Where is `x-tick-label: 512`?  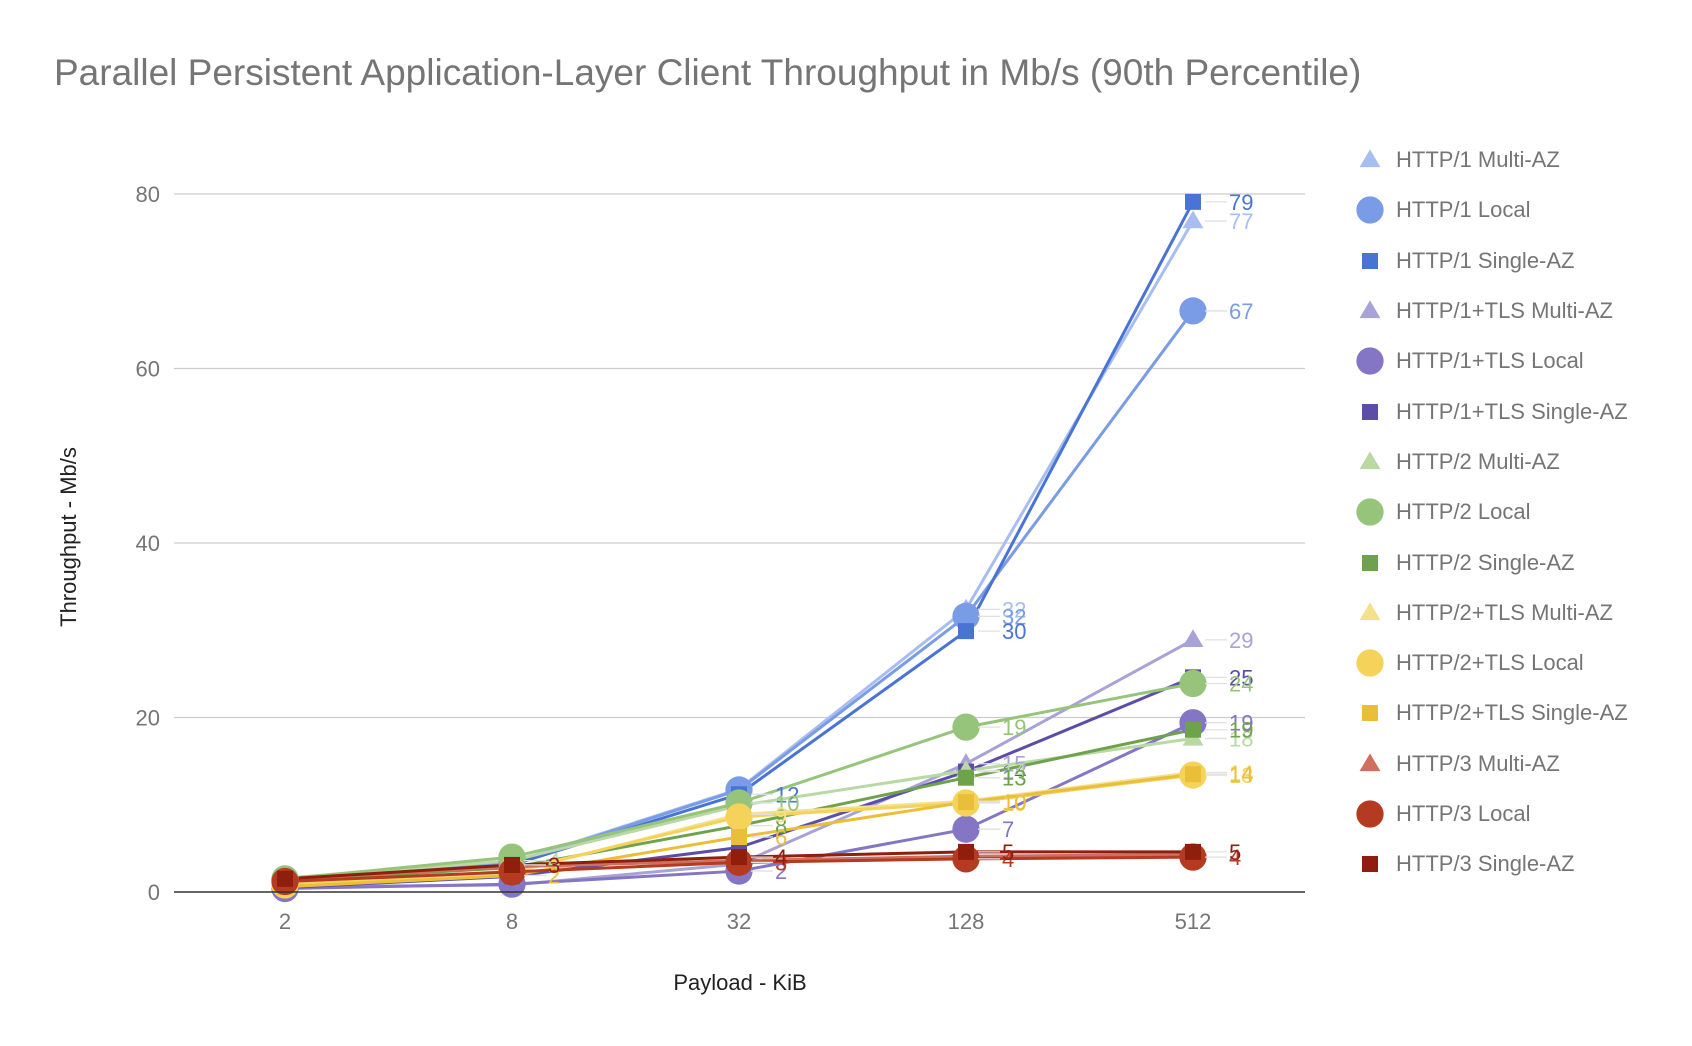
x-tick-label: 512 is located at coordinates (1193, 921).